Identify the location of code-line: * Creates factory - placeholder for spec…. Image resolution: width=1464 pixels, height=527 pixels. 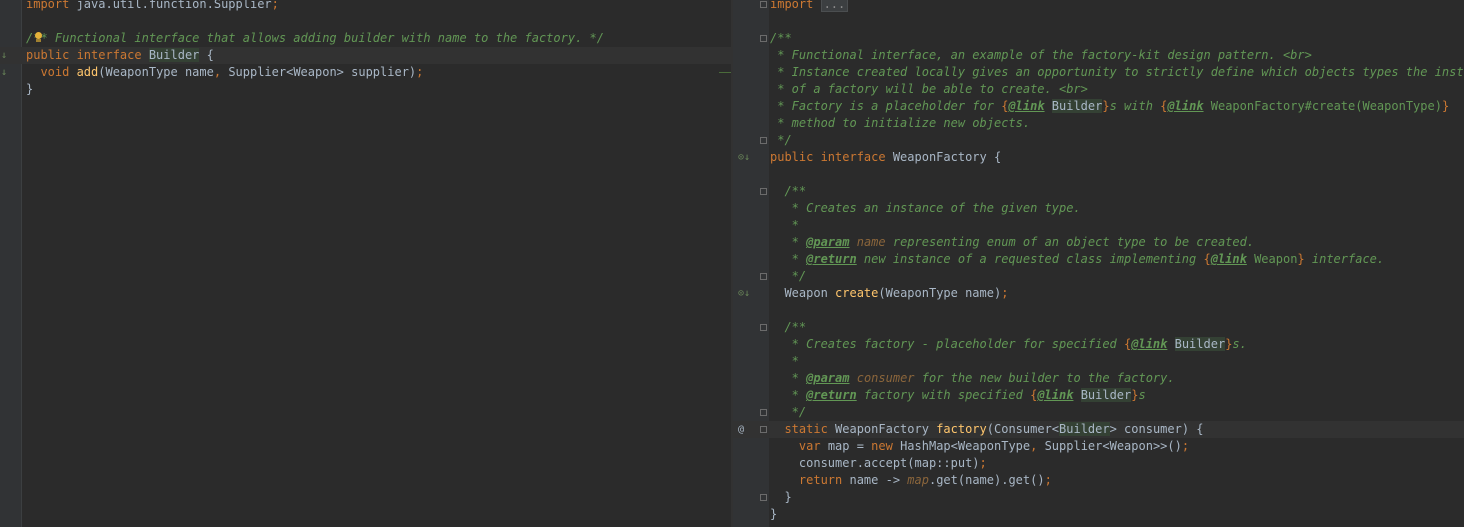
(1098, 344).